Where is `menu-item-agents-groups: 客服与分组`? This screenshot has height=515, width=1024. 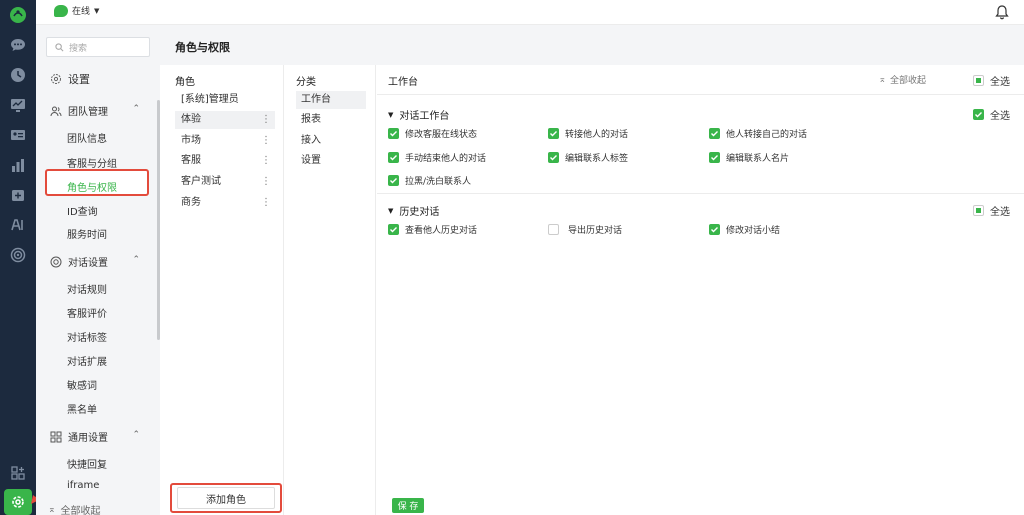
menu-item-agents-groups: 客服与分组 is located at coordinates (92, 162).